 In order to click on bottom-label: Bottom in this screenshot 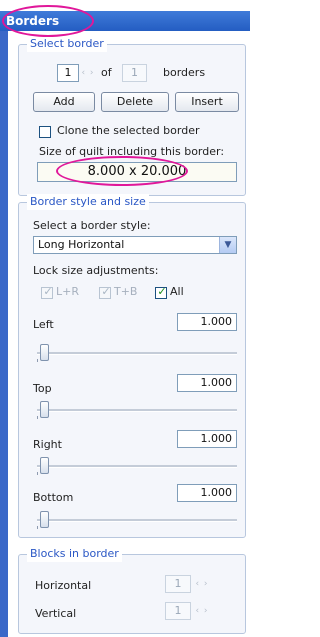, I will do `click(53, 497)`.